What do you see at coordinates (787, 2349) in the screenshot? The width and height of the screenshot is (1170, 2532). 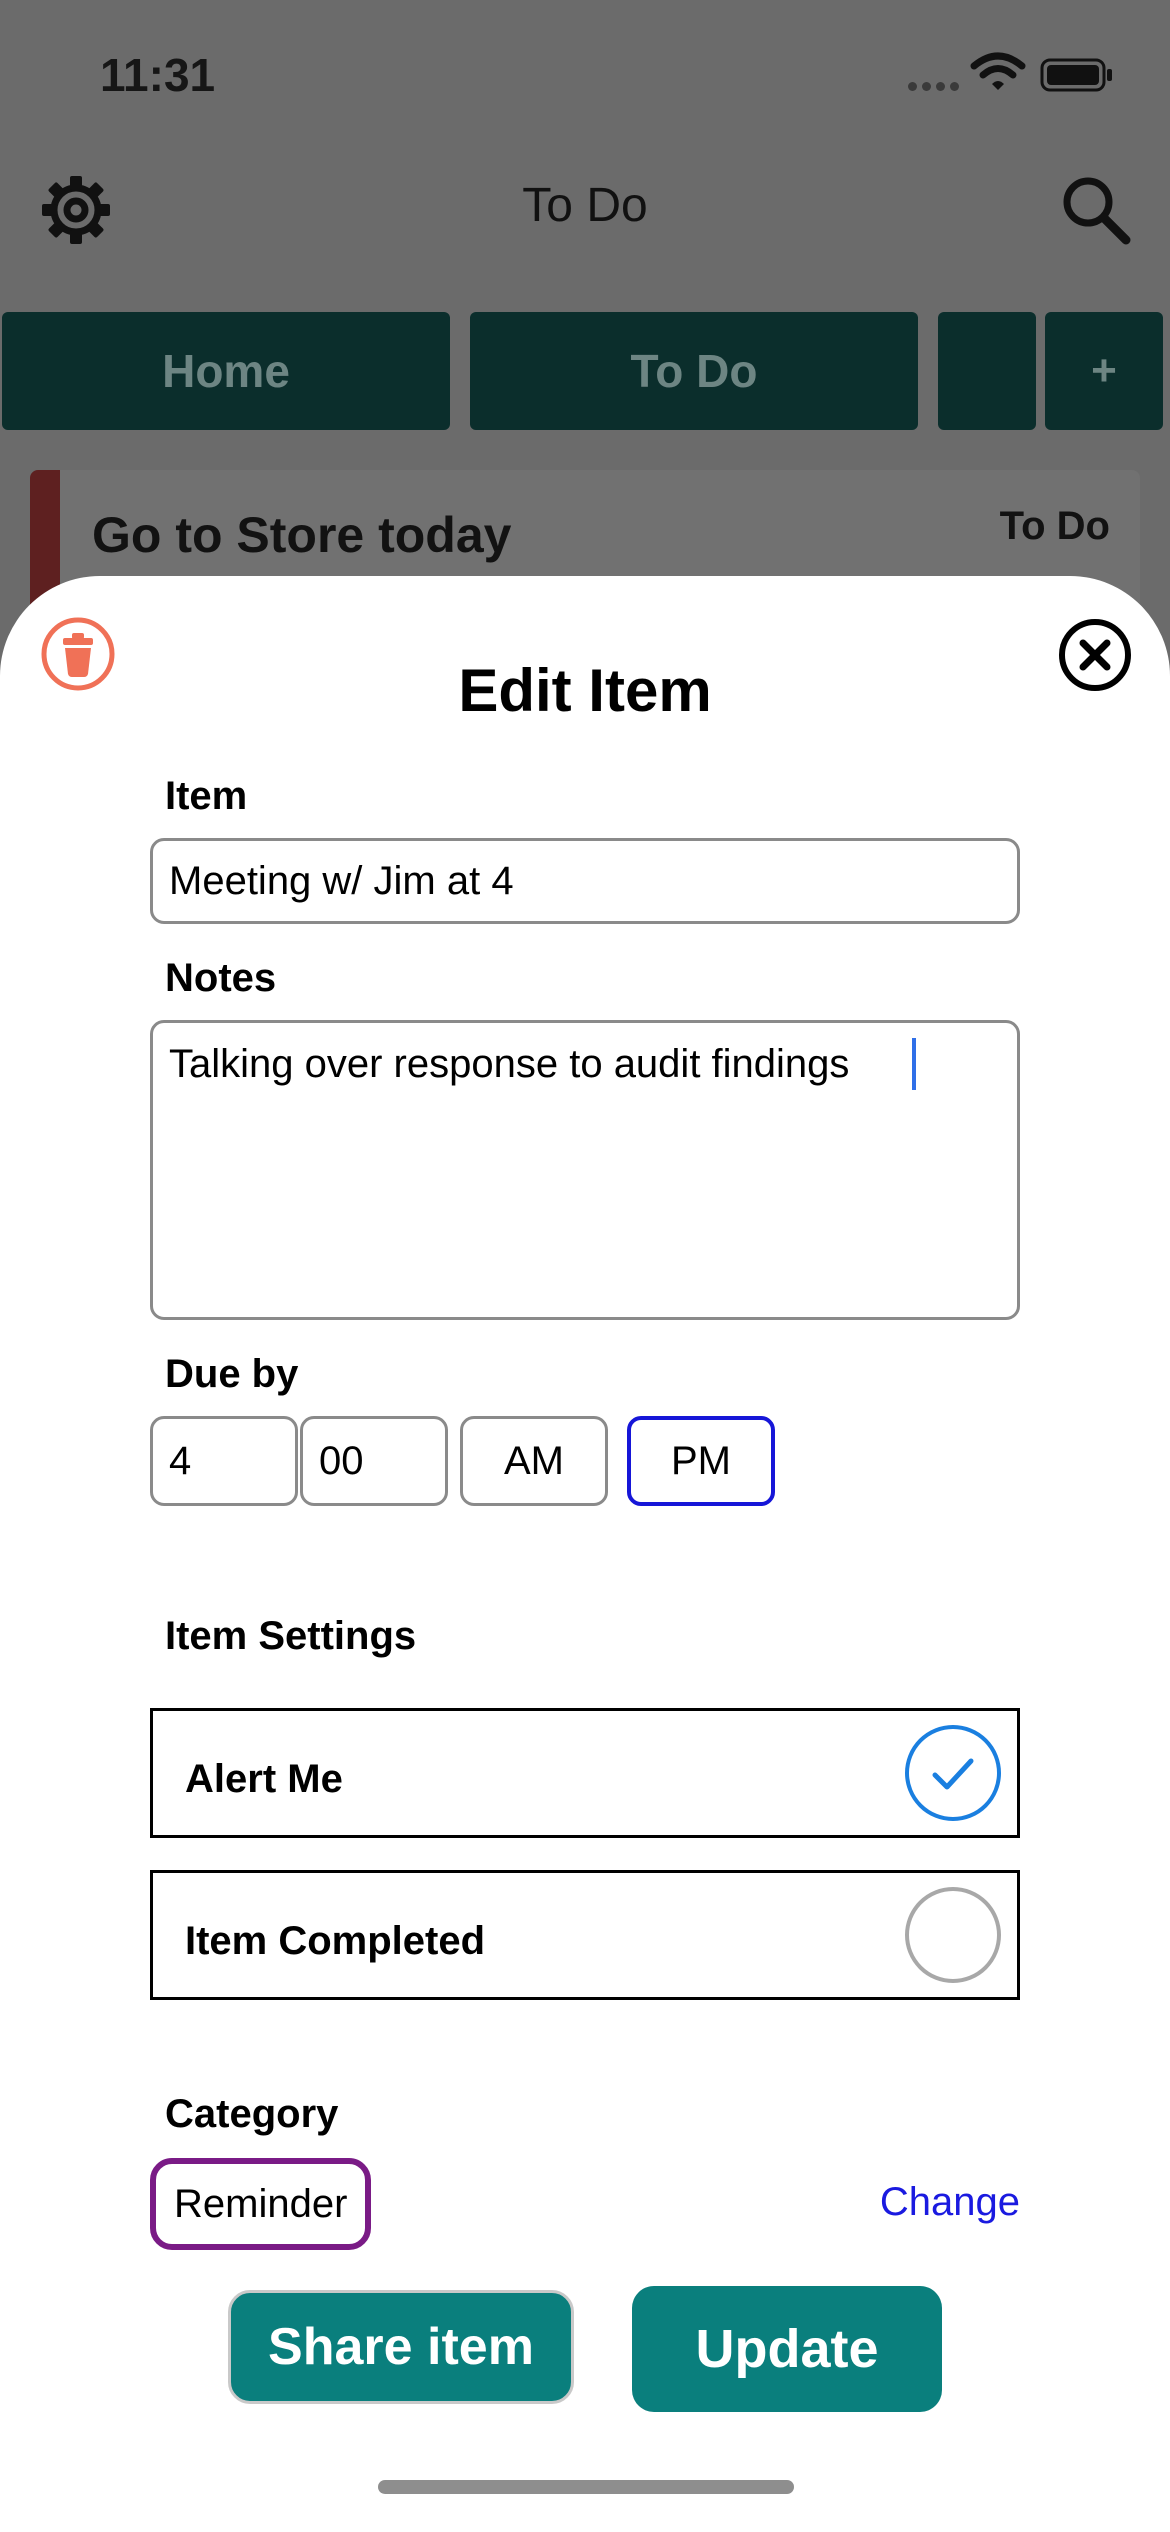 I see `update-button: Update` at bounding box center [787, 2349].